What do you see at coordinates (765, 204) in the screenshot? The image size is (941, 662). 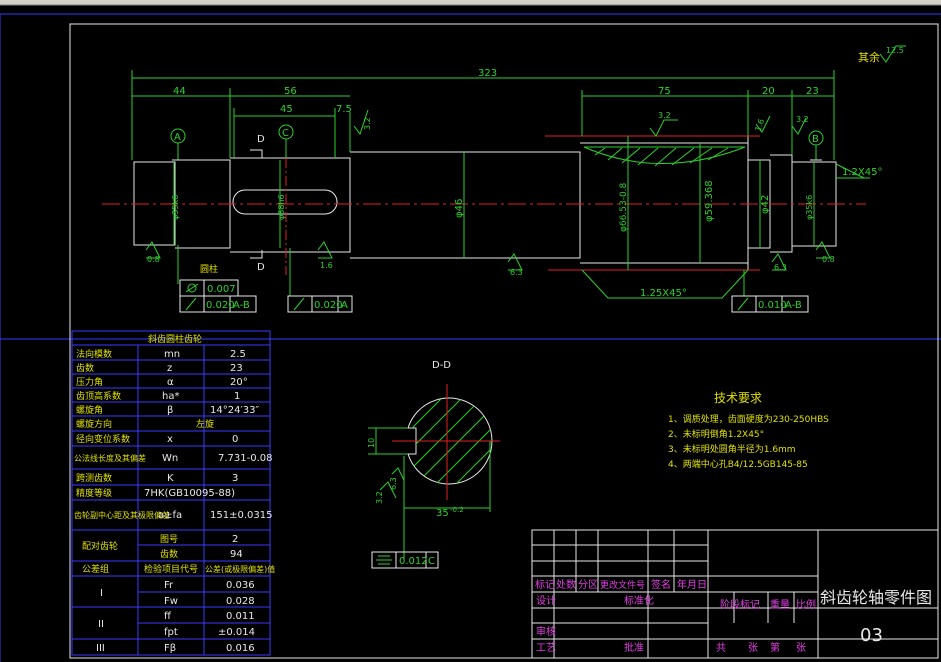 I see `dim-phi42: φ42` at bounding box center [765, 204].